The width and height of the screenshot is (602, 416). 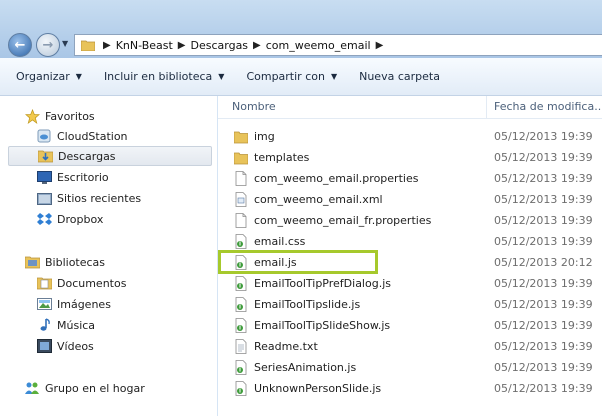 I want to click on nav-documents-label: Documentos, so click(x=92, y=283).